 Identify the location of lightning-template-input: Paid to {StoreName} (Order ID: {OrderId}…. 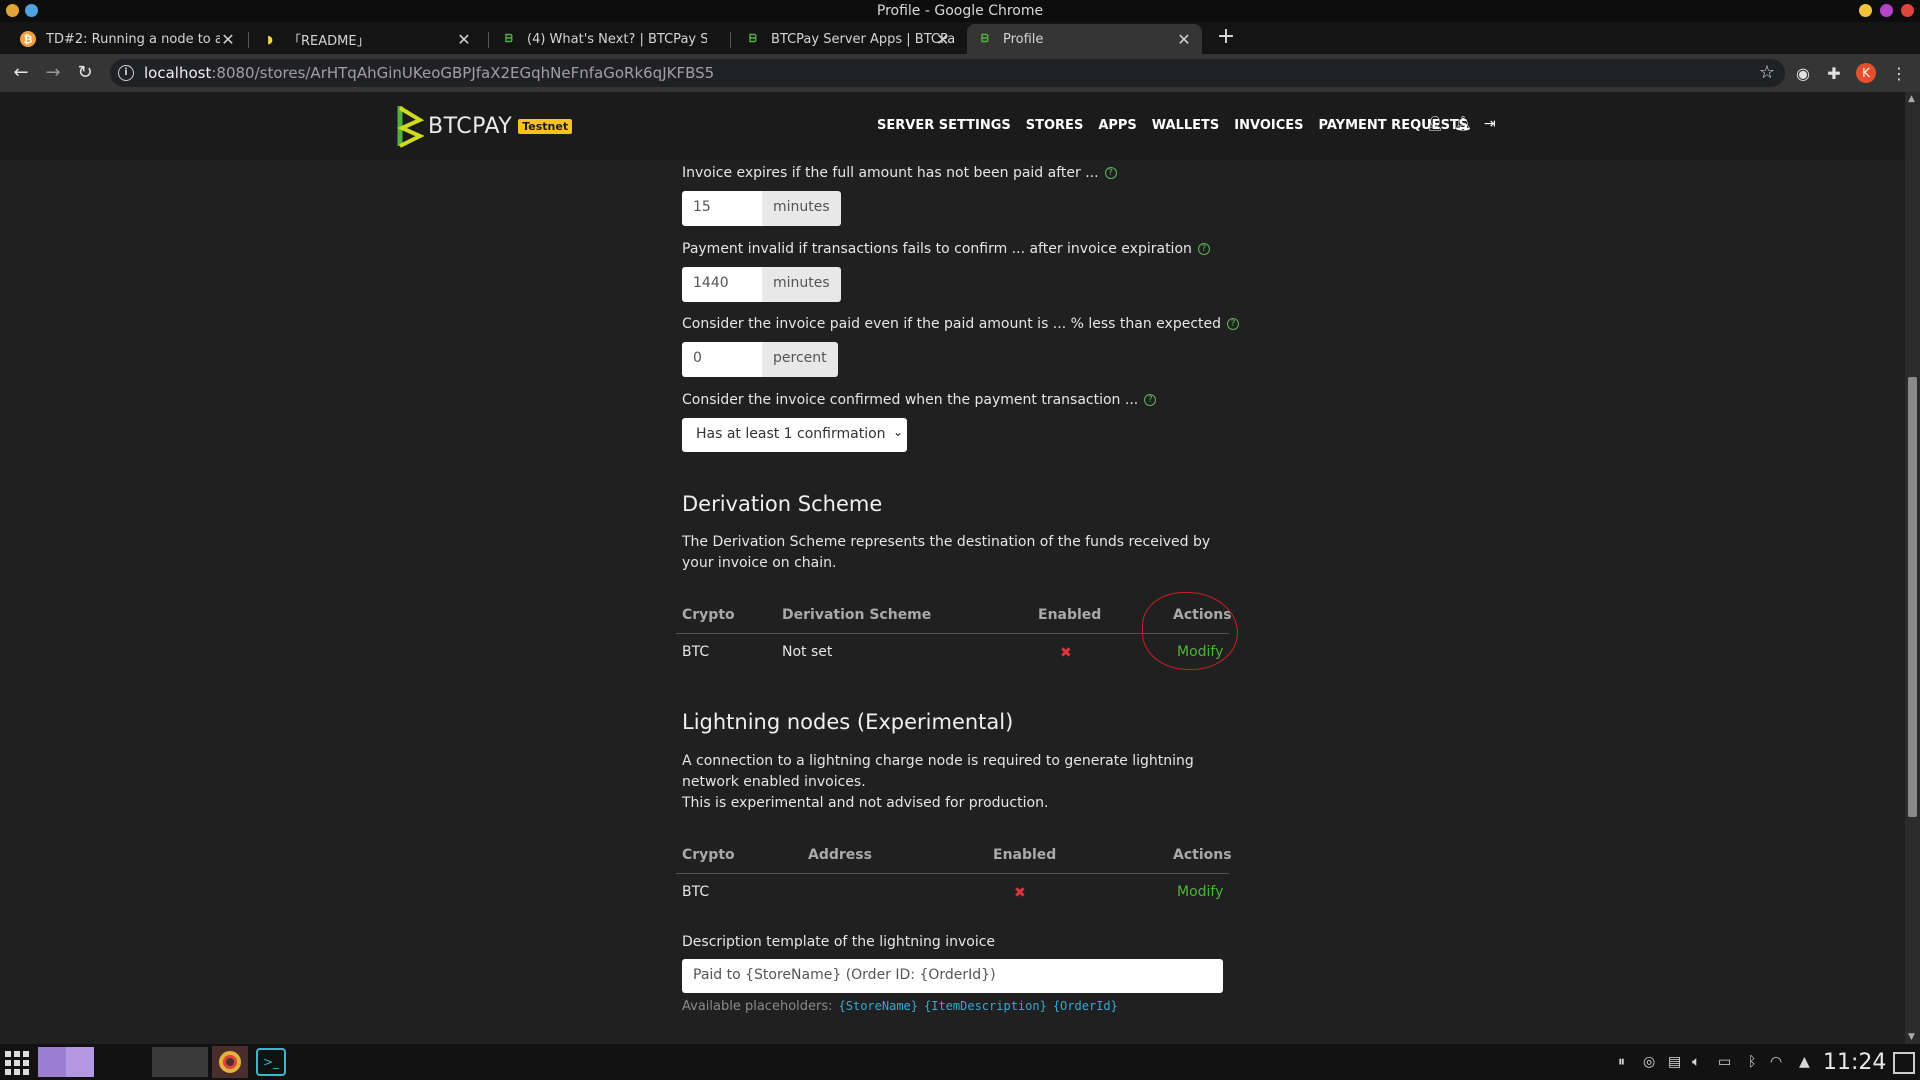
(952, 976).